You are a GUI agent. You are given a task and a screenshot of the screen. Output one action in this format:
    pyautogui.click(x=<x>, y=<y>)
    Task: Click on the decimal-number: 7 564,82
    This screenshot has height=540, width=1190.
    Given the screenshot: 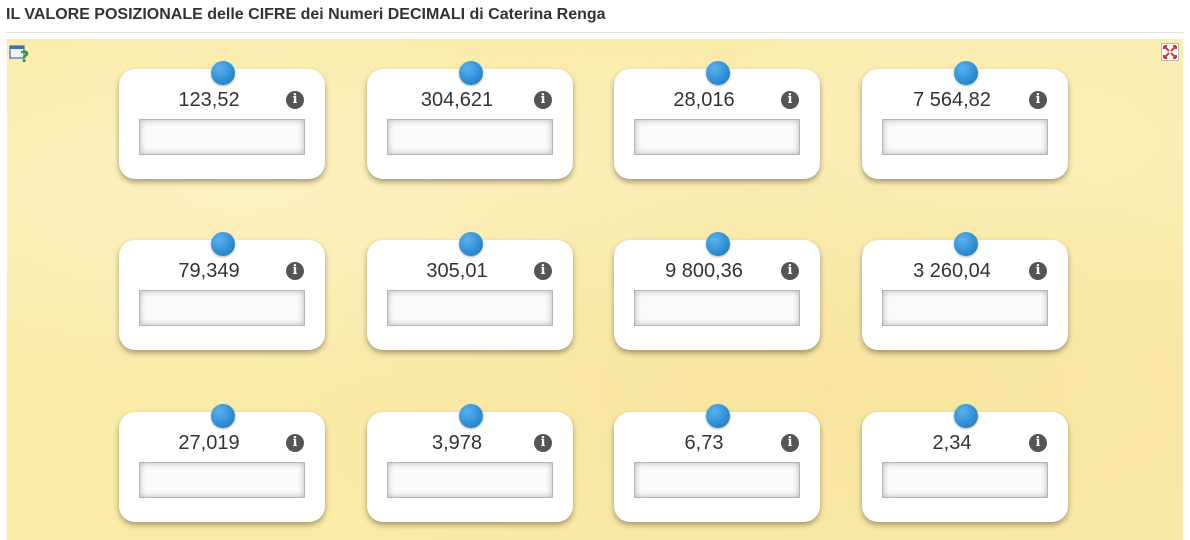 What is the action you would take?
    pyautogui.click(x=952, y=100)
    